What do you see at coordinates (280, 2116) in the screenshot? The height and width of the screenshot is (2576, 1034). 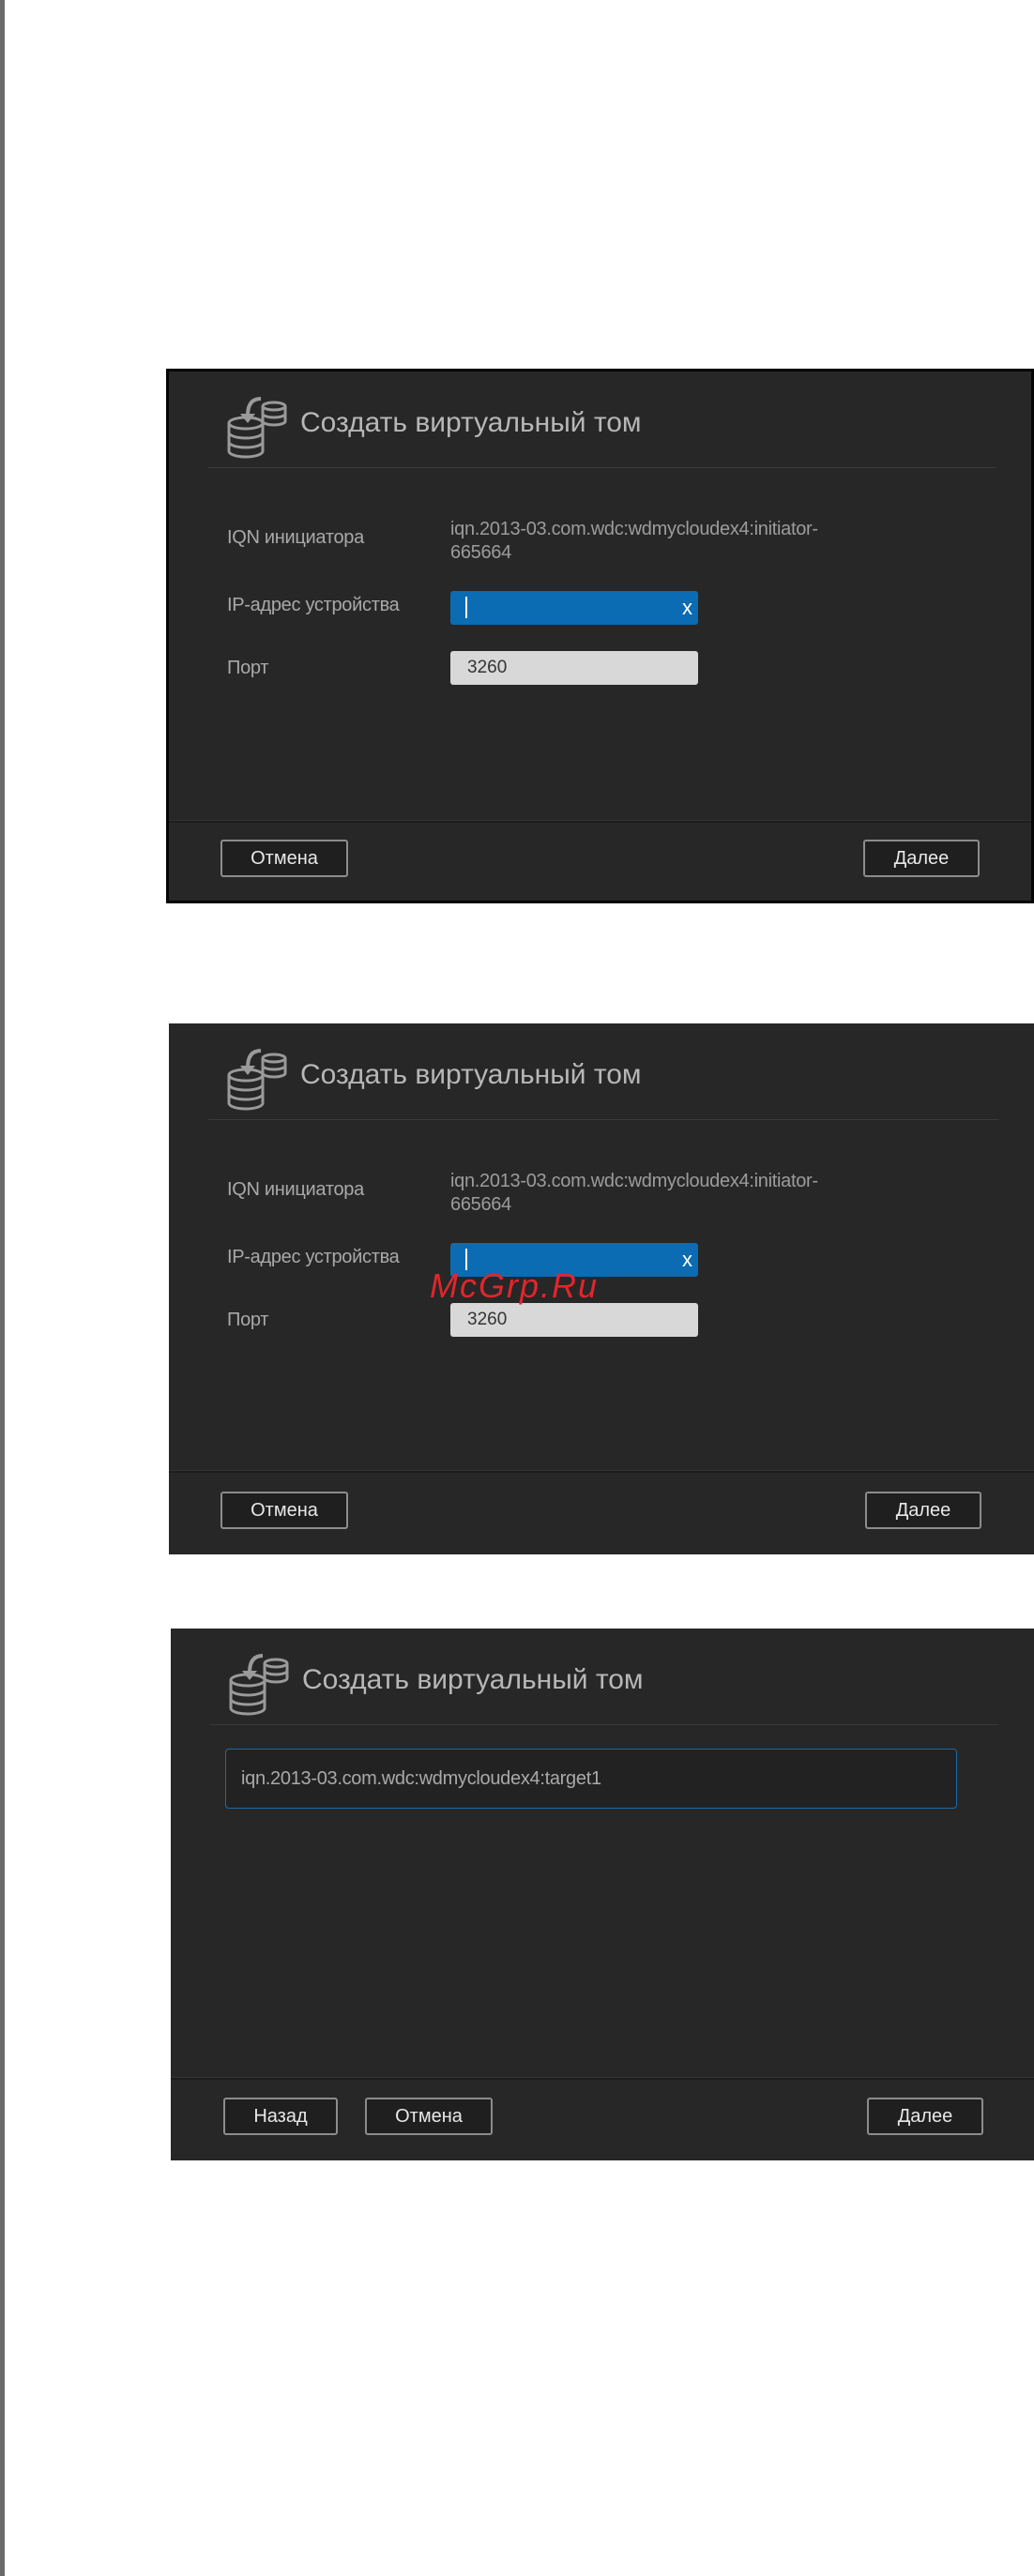 I see `back-button: Назад` at bounding box center [280, 2116].